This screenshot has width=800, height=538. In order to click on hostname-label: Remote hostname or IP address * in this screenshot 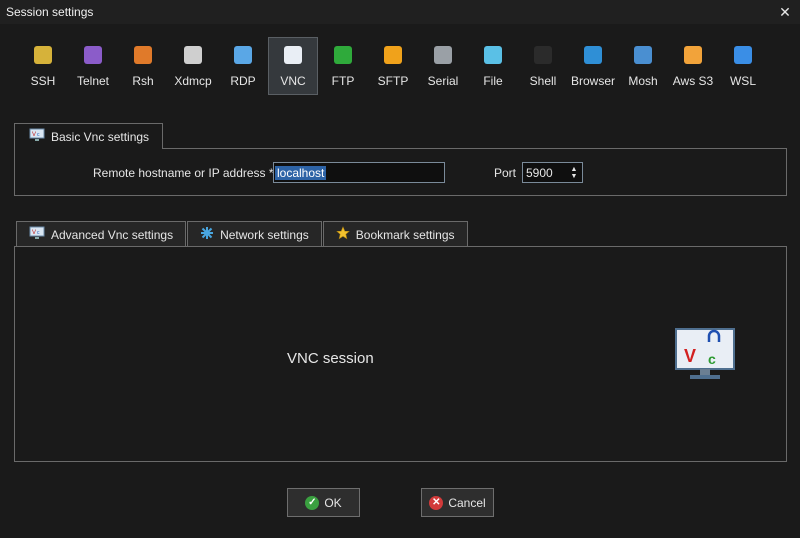, I will do `click(183, 173)`.